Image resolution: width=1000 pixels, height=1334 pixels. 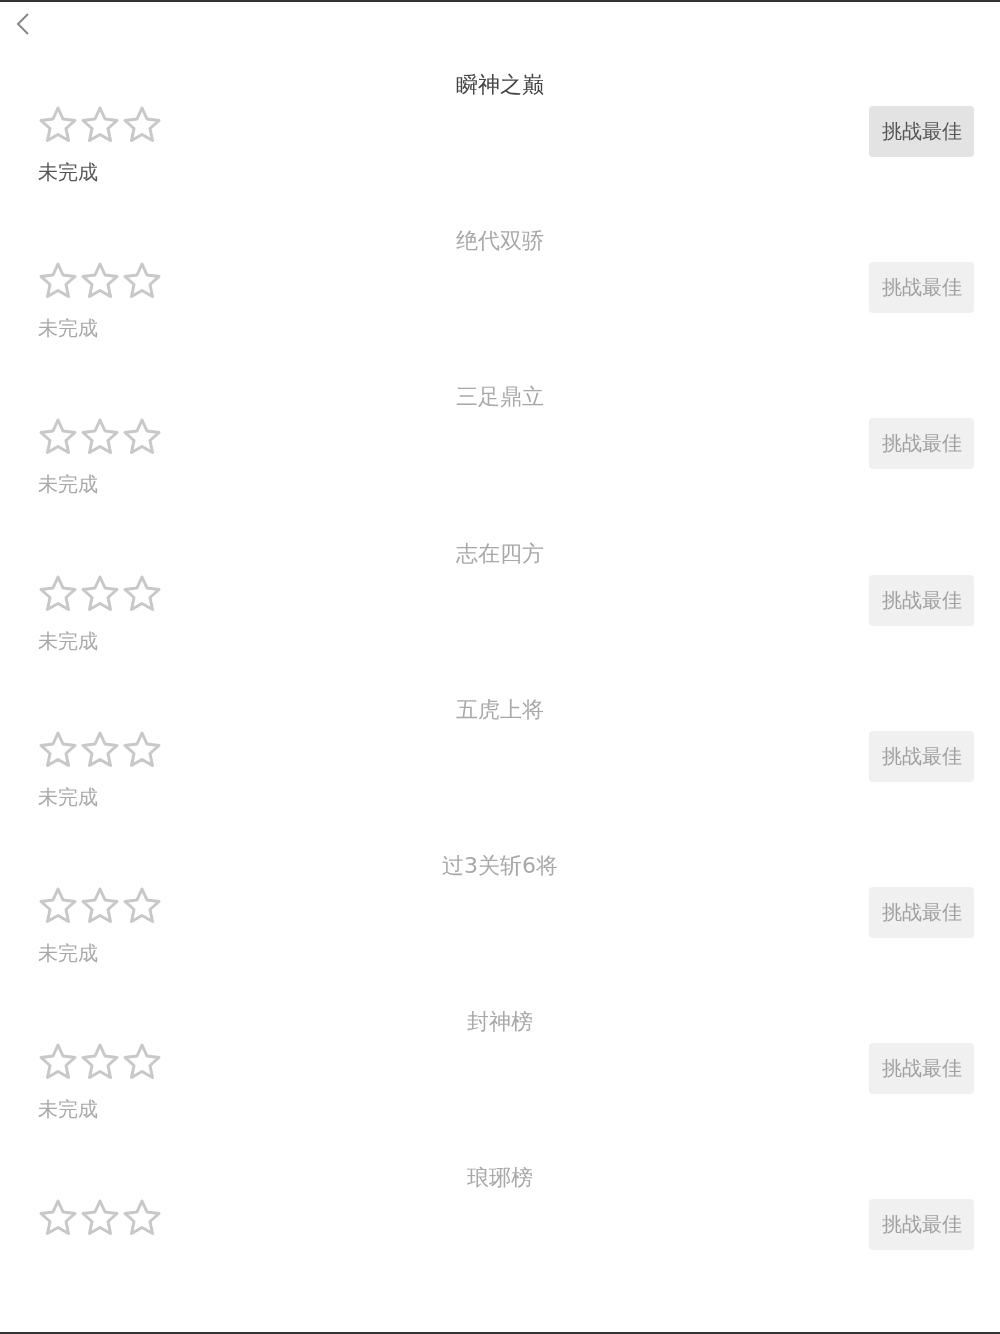 What do you see at coordinates (500, 1178) in the screenshot?
I see `level-title: 琅琊榜` at bounding box center [500, 1178].